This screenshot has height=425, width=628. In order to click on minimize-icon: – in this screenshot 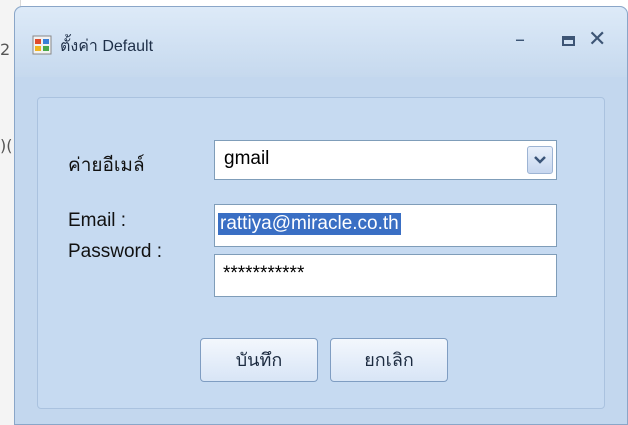, I will do `click(530, 42)`.